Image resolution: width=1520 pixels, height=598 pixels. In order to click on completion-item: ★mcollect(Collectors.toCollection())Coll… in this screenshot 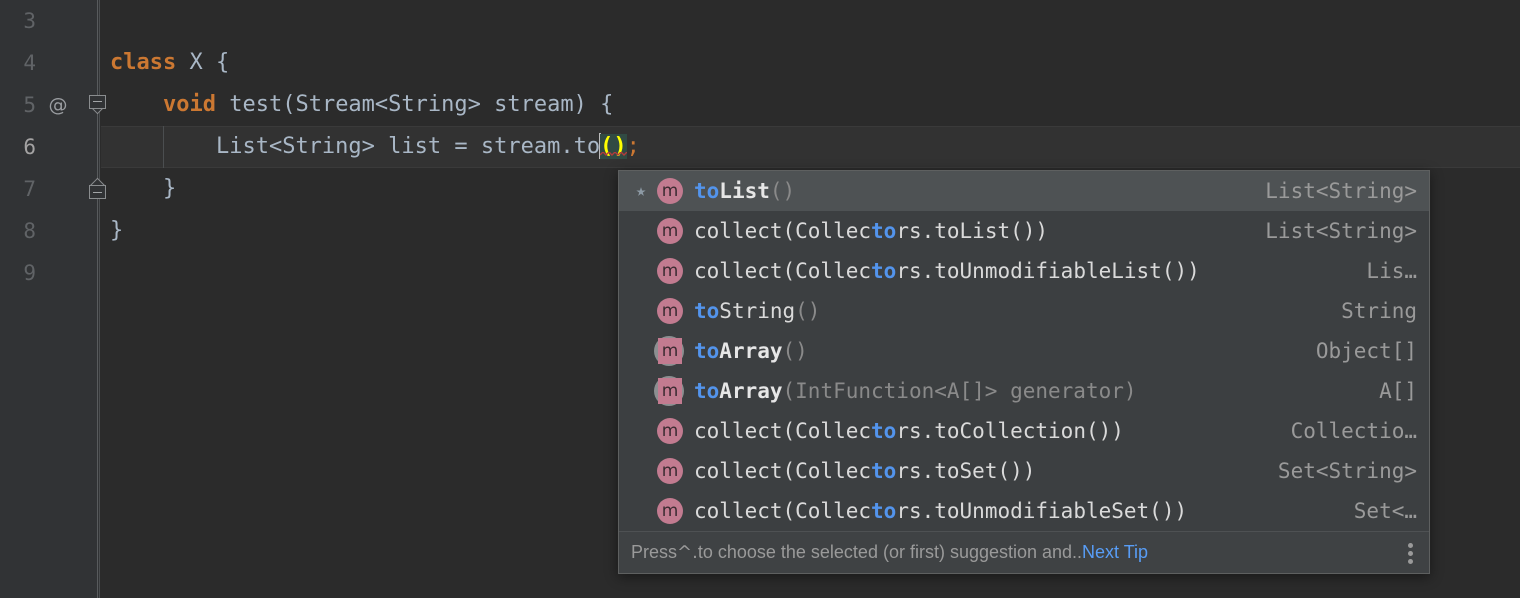, I will do `click(1024, 431)`.